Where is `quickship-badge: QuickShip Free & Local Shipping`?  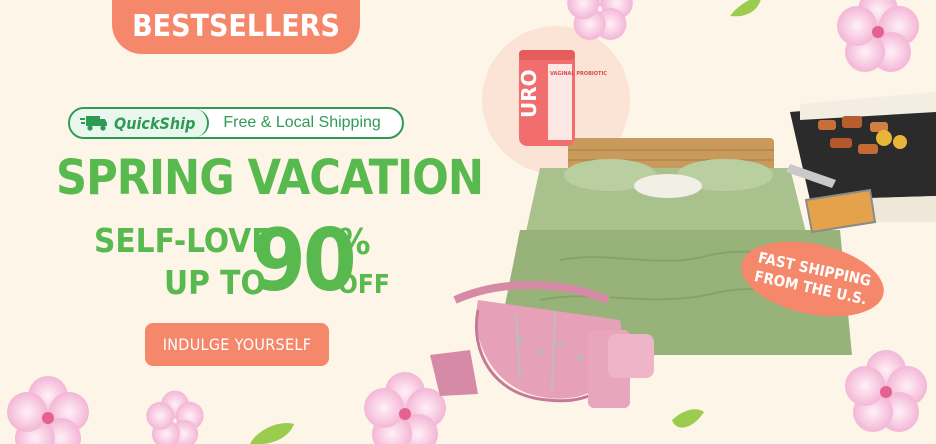
quickship-badge: QuickShip Free & Local Shipping is located at coordinates (236, 123).